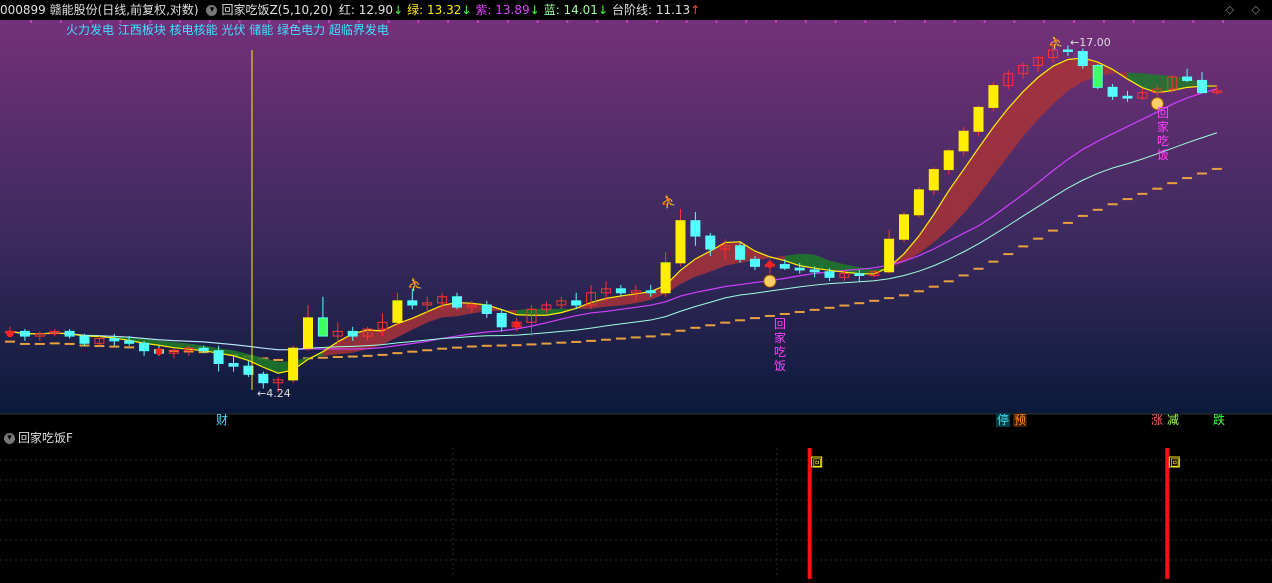 The image size is (1272, 583). Describe the element at coordinates (507, 10) in the screenshot. I see `purple-value: 紫: 13.89↓` at that location.